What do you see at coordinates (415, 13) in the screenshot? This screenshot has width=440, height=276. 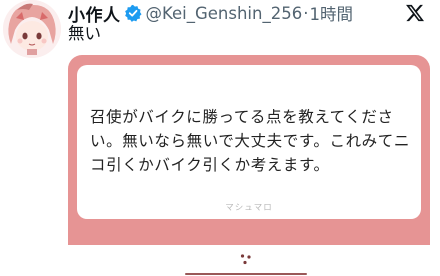 I see `x-logo-icon` at bounding box center [415, 13].